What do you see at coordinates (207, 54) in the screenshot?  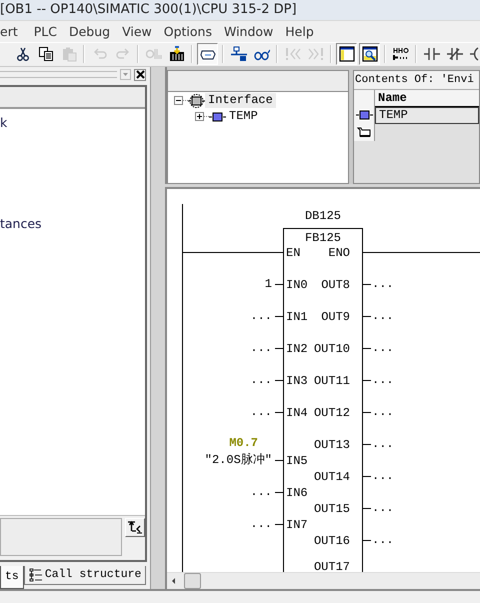 I see `tray-button` at bounding box center [207, 54].